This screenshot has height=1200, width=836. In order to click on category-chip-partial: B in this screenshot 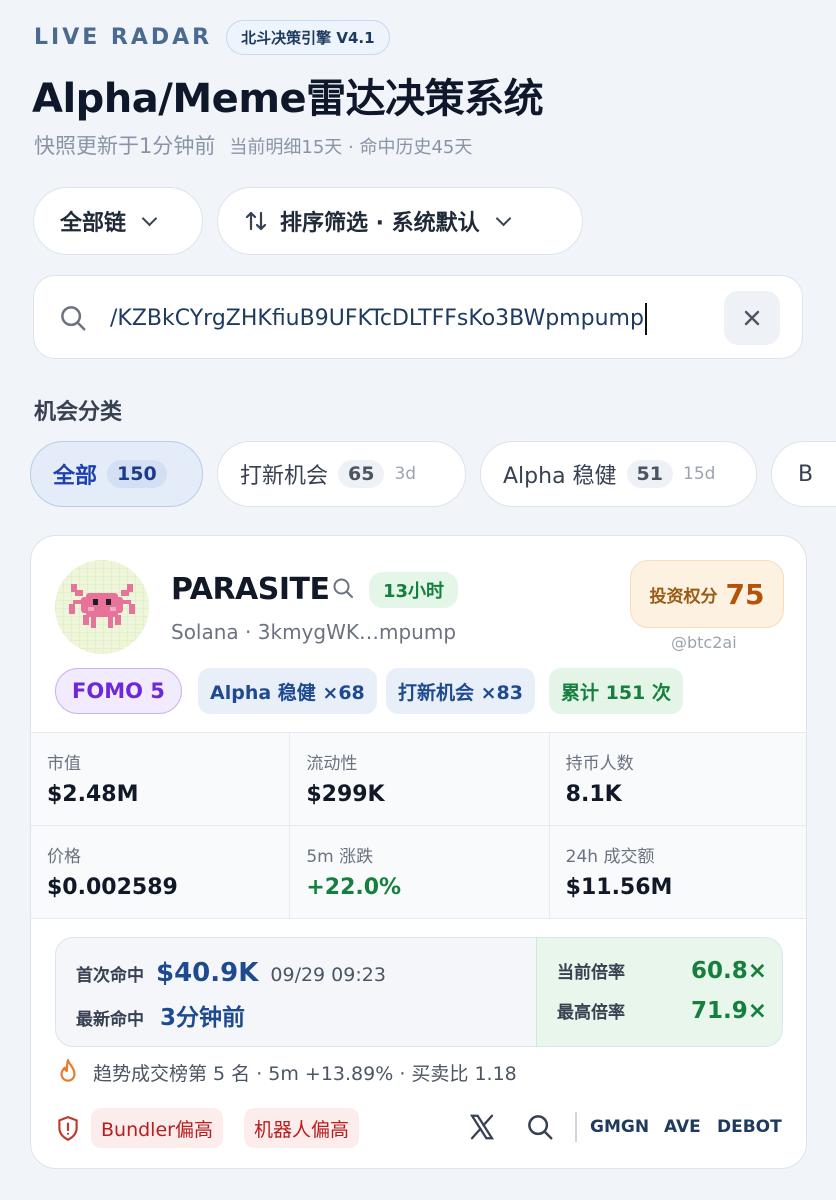, I will do `click(803, 474)`.